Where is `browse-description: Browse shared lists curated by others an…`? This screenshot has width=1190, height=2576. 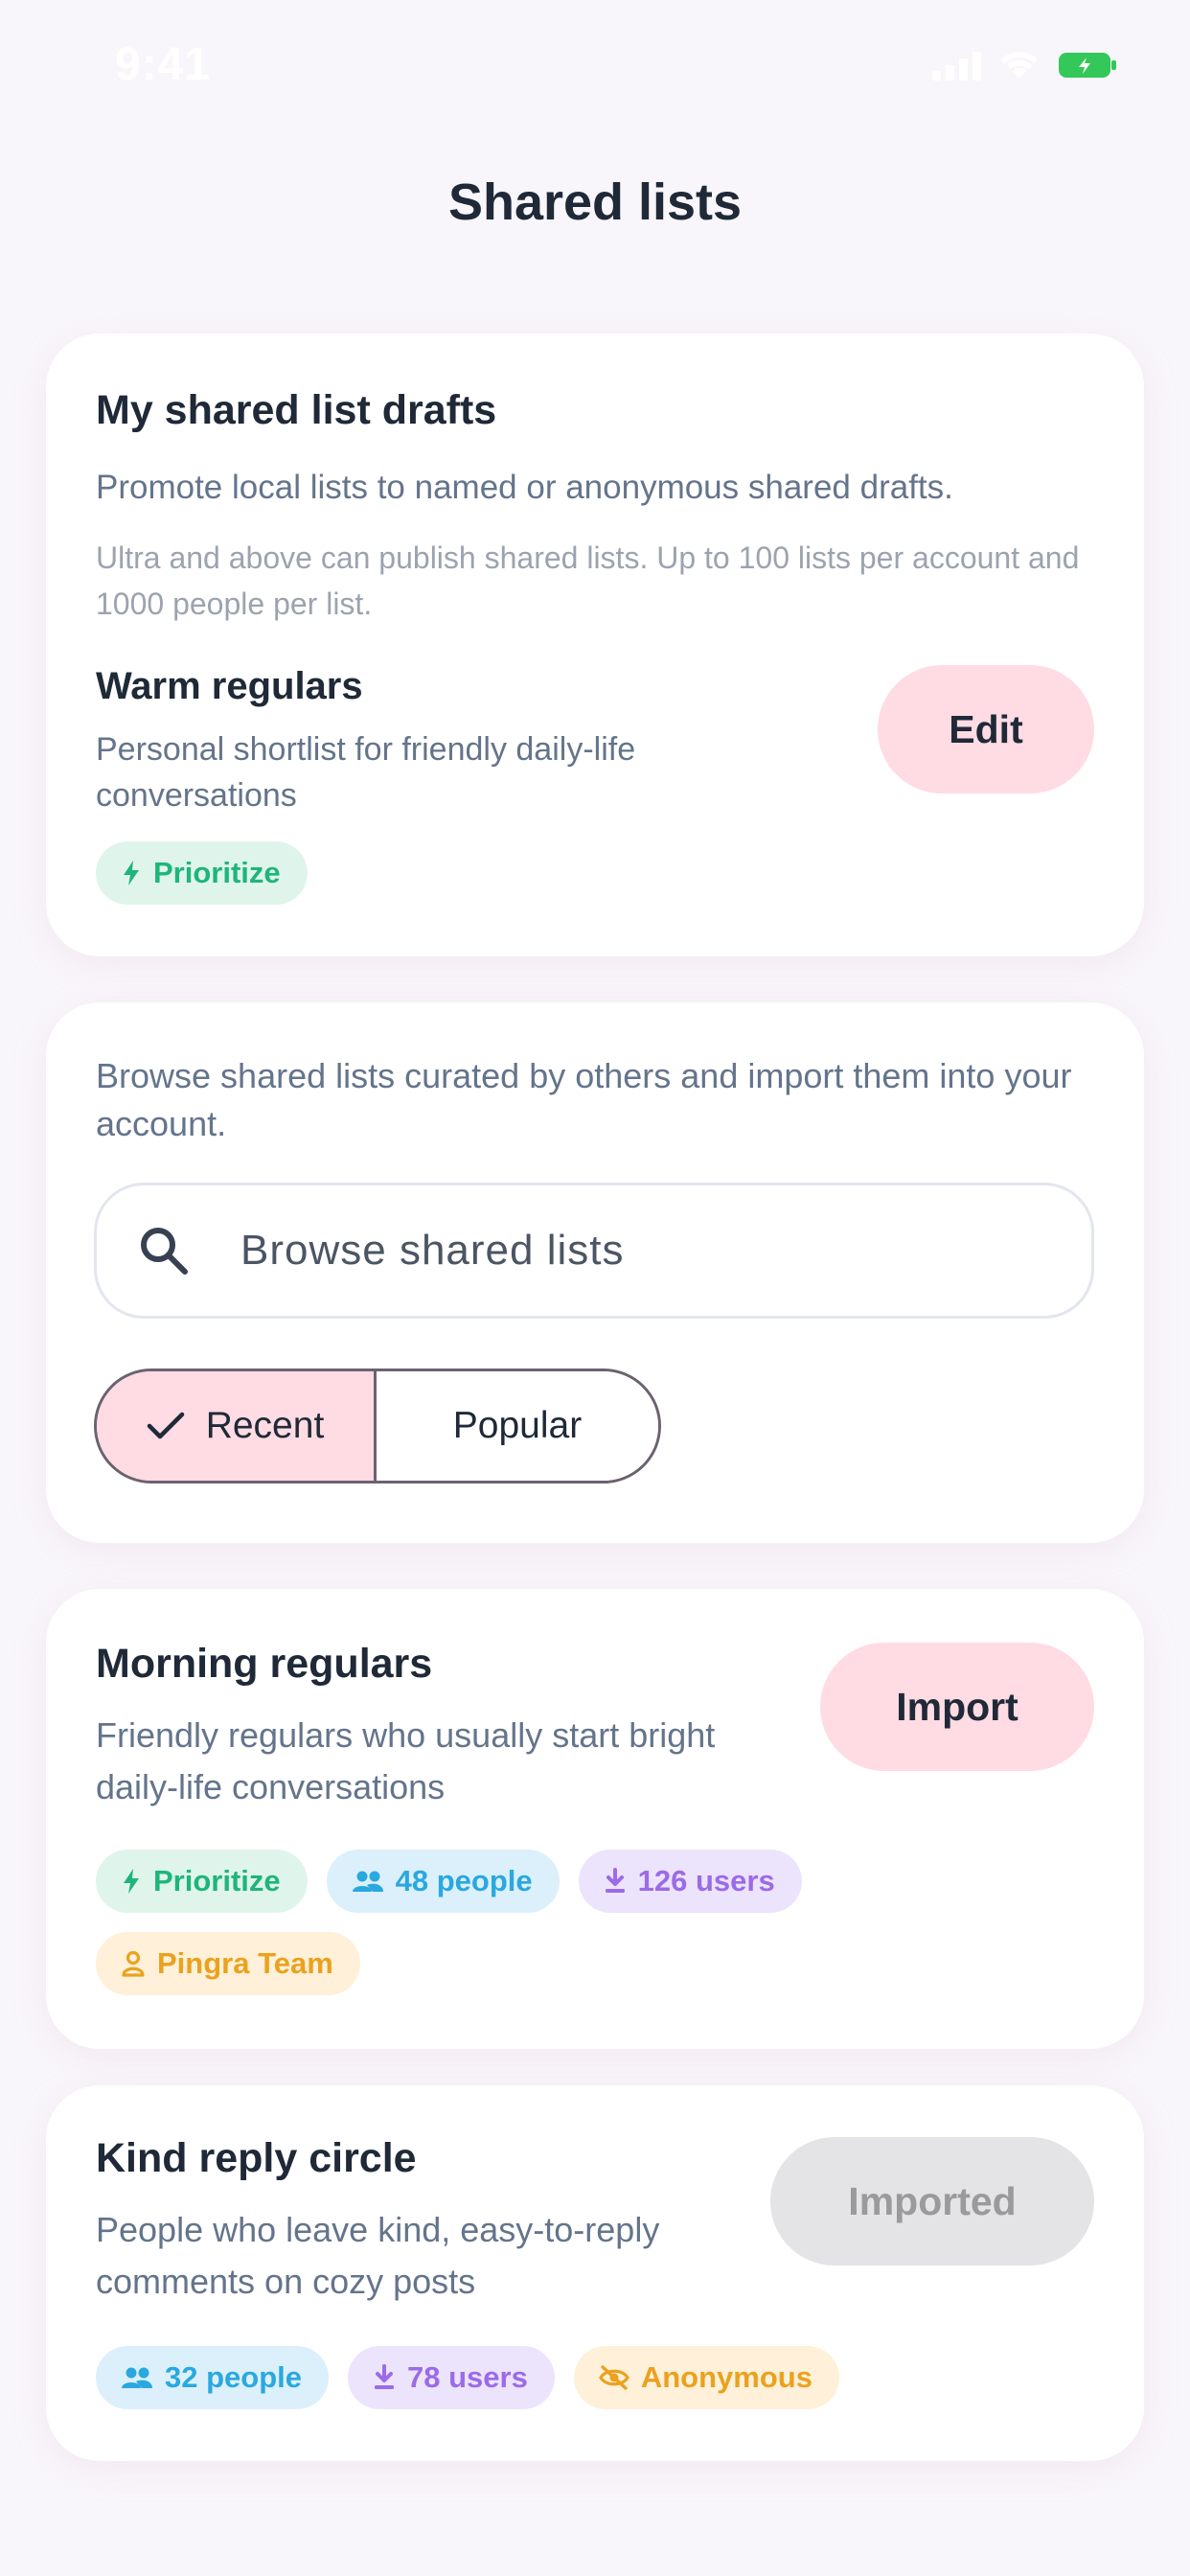
browse-description: Browse shared lists curated by others an… is located at coordinates (584, 1099).